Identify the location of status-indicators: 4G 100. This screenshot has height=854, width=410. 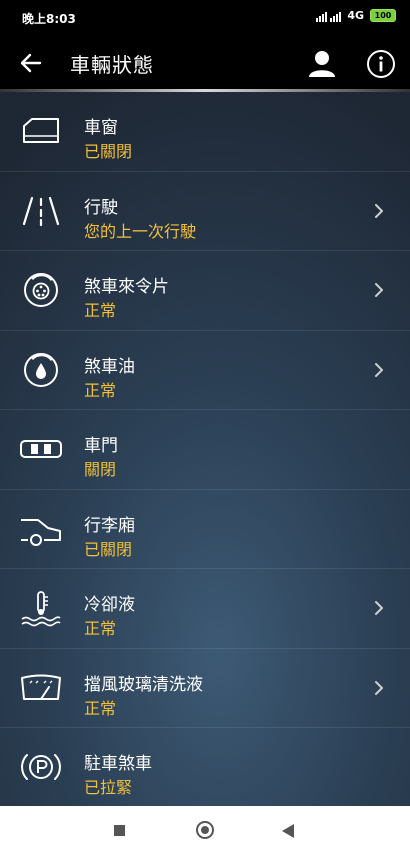
(356, 15).